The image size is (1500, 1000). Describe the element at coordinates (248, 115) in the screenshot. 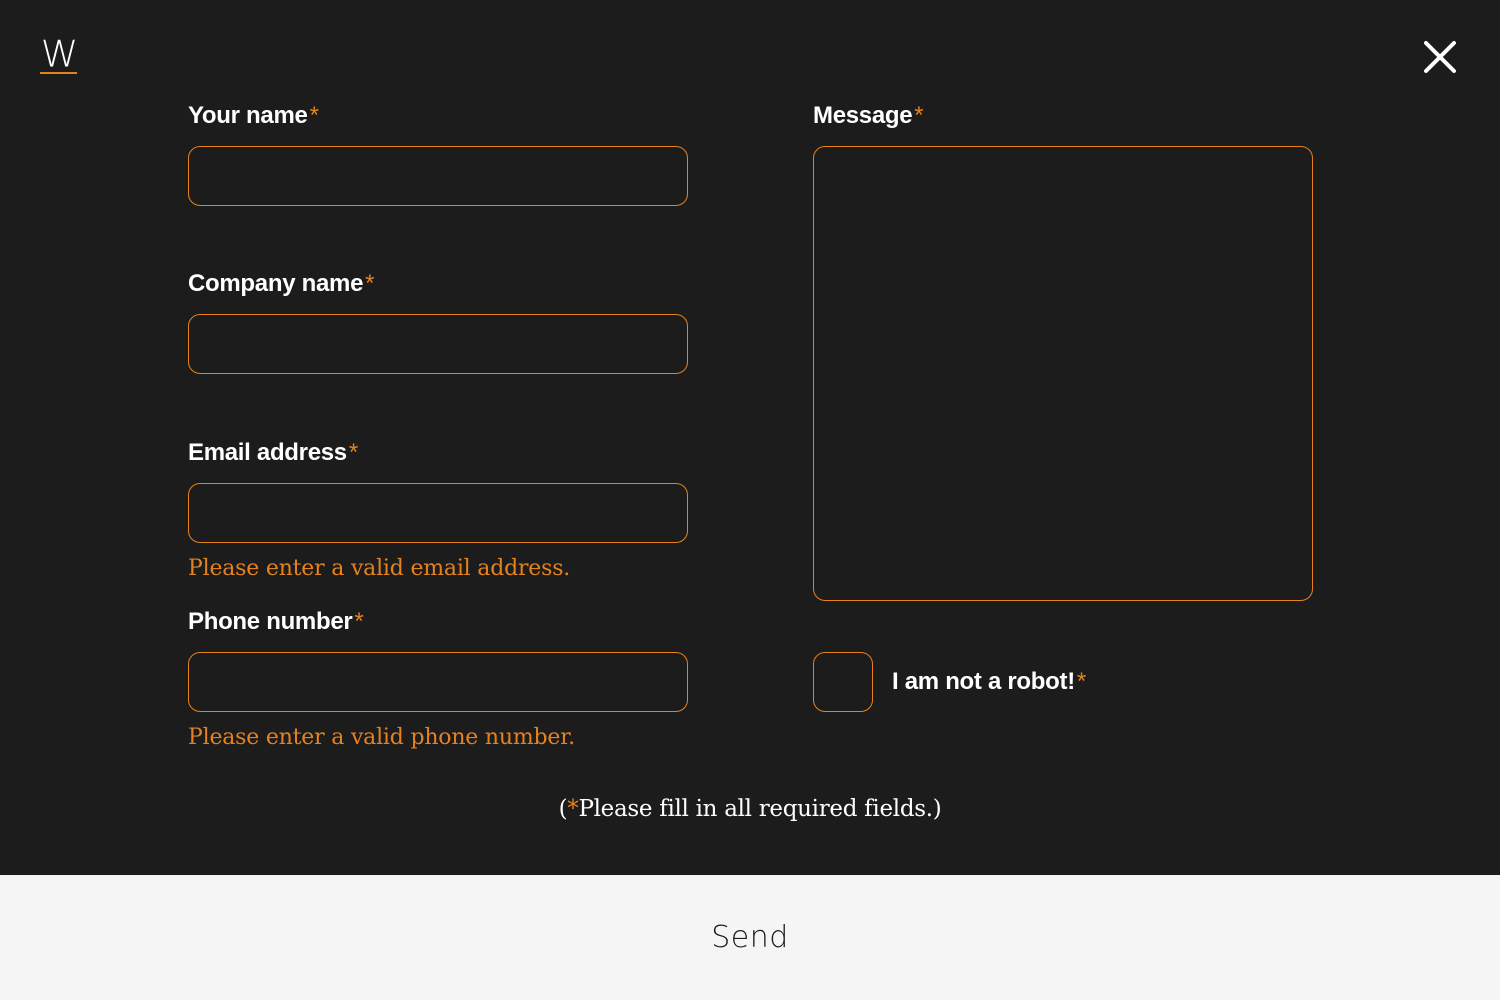

I see `name-label-text: Your name` at that location.